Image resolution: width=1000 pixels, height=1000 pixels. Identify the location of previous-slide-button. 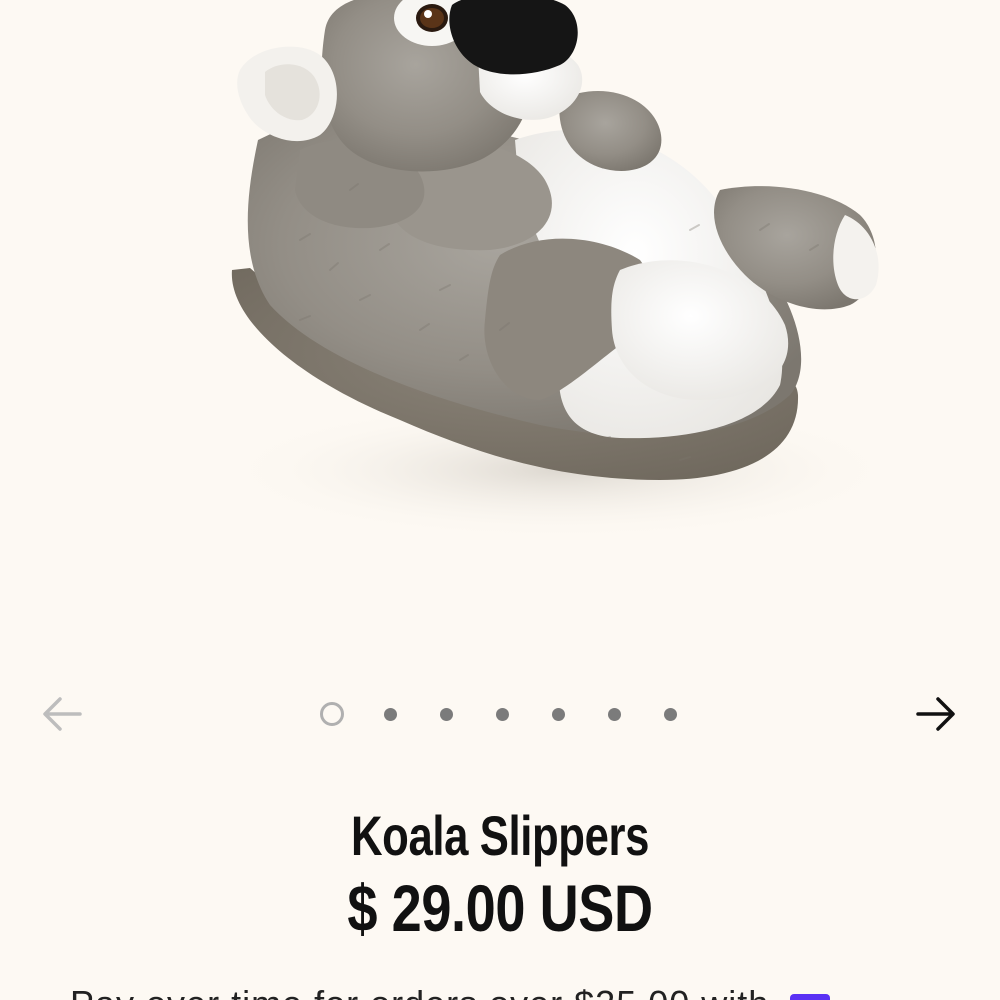
(62, 714).